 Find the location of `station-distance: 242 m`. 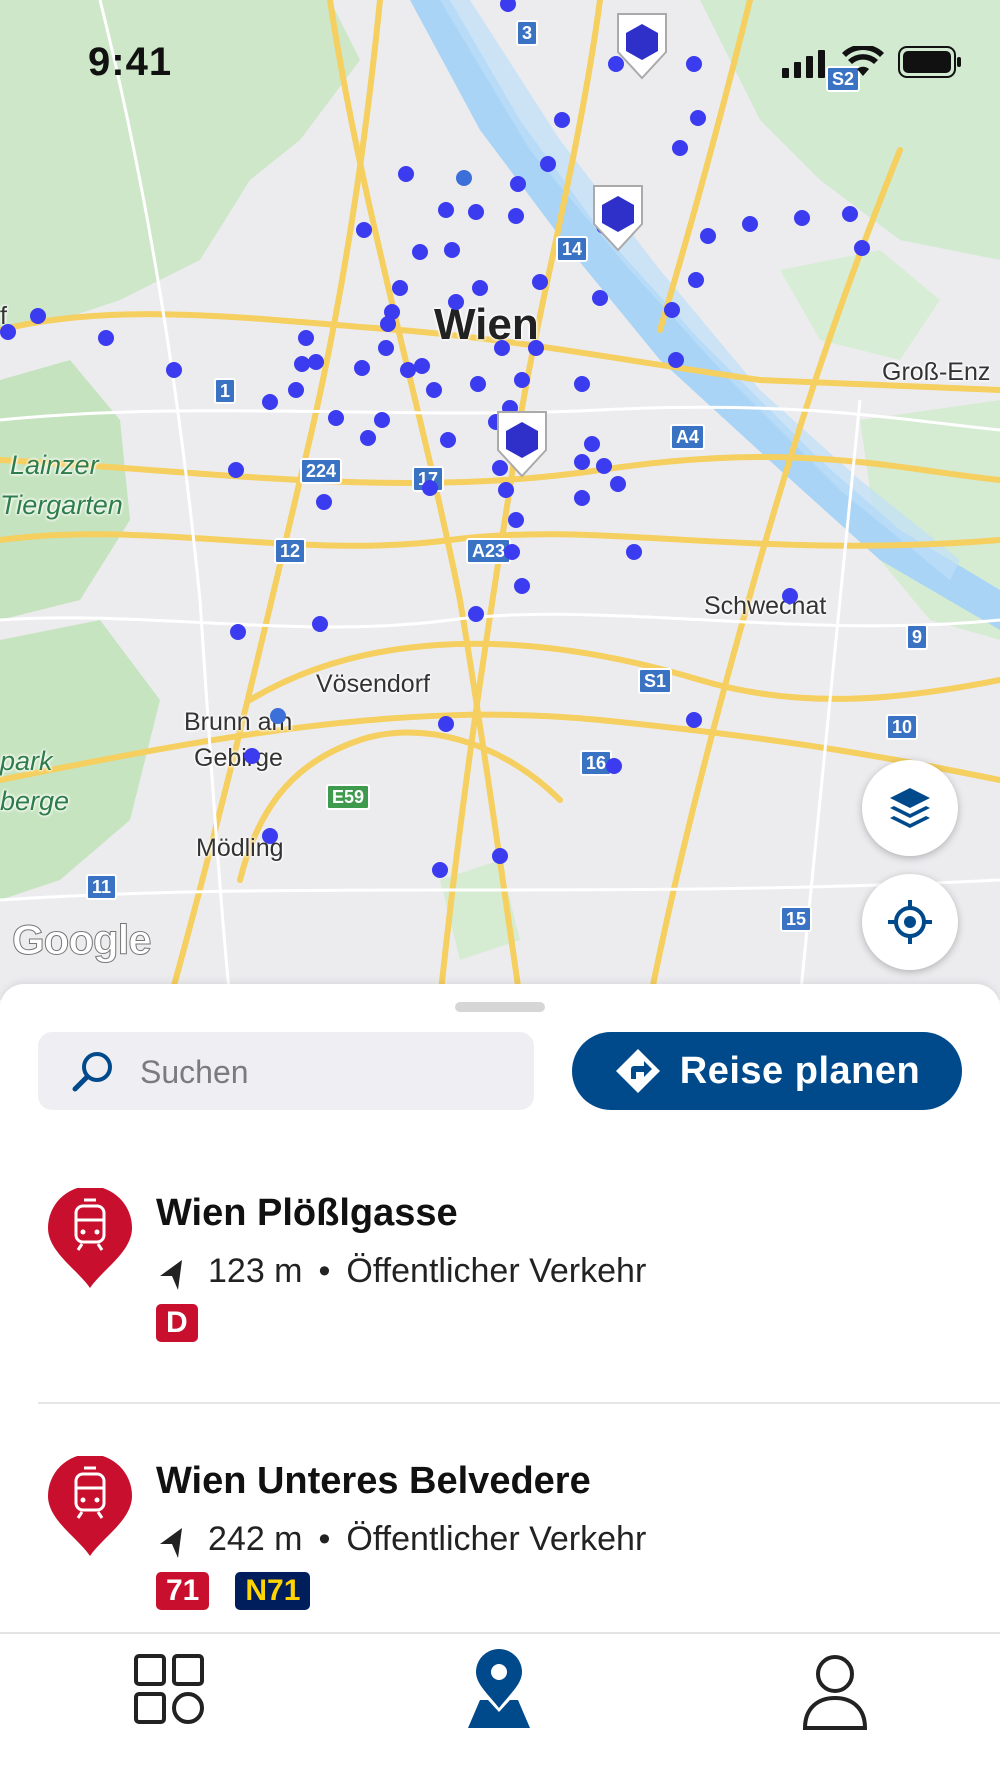

station-distance: 242 m is located at coordinates (255, 1539).